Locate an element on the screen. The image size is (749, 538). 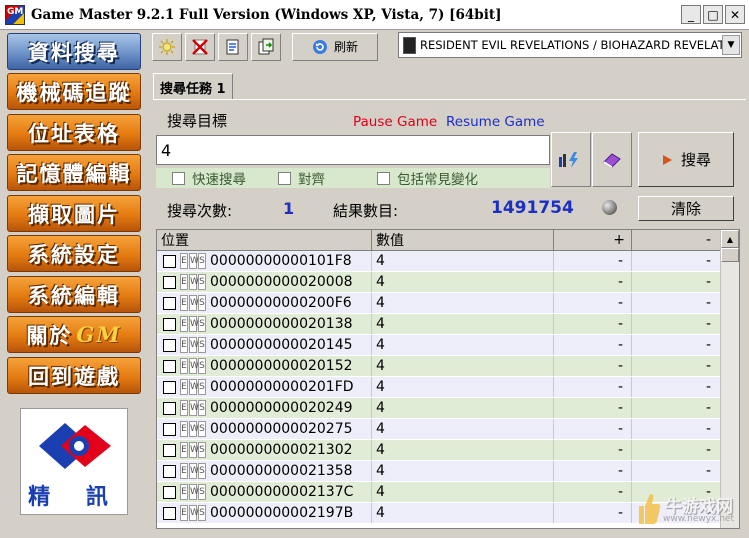
clear-button: 清除 is located at coordinates (686, 208).